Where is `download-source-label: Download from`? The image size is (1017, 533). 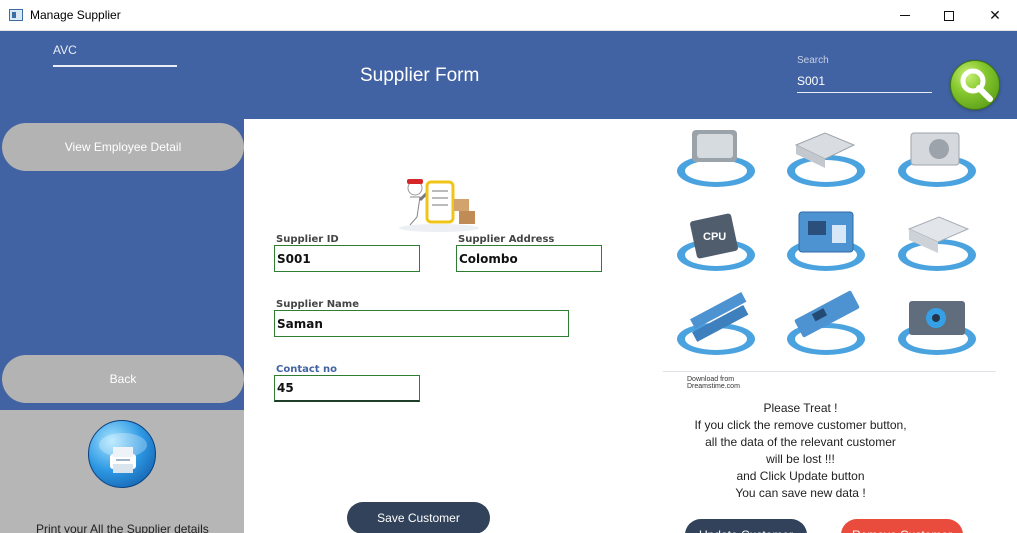 download-source-label: Download from is located at coordinates (711, 379).